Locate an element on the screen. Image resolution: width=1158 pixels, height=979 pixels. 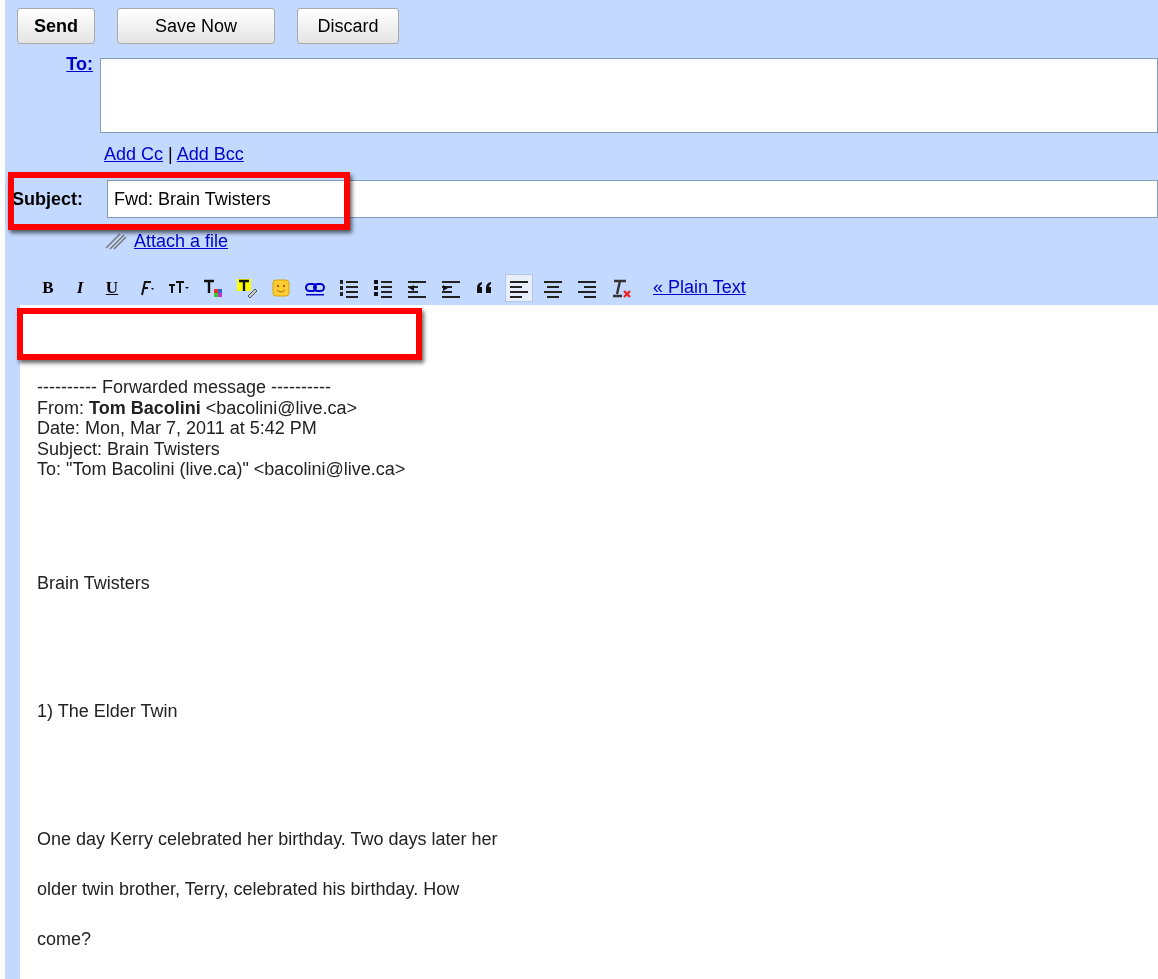
header-line: Subject: Brain Twisters is located at coordinates (129, 448).